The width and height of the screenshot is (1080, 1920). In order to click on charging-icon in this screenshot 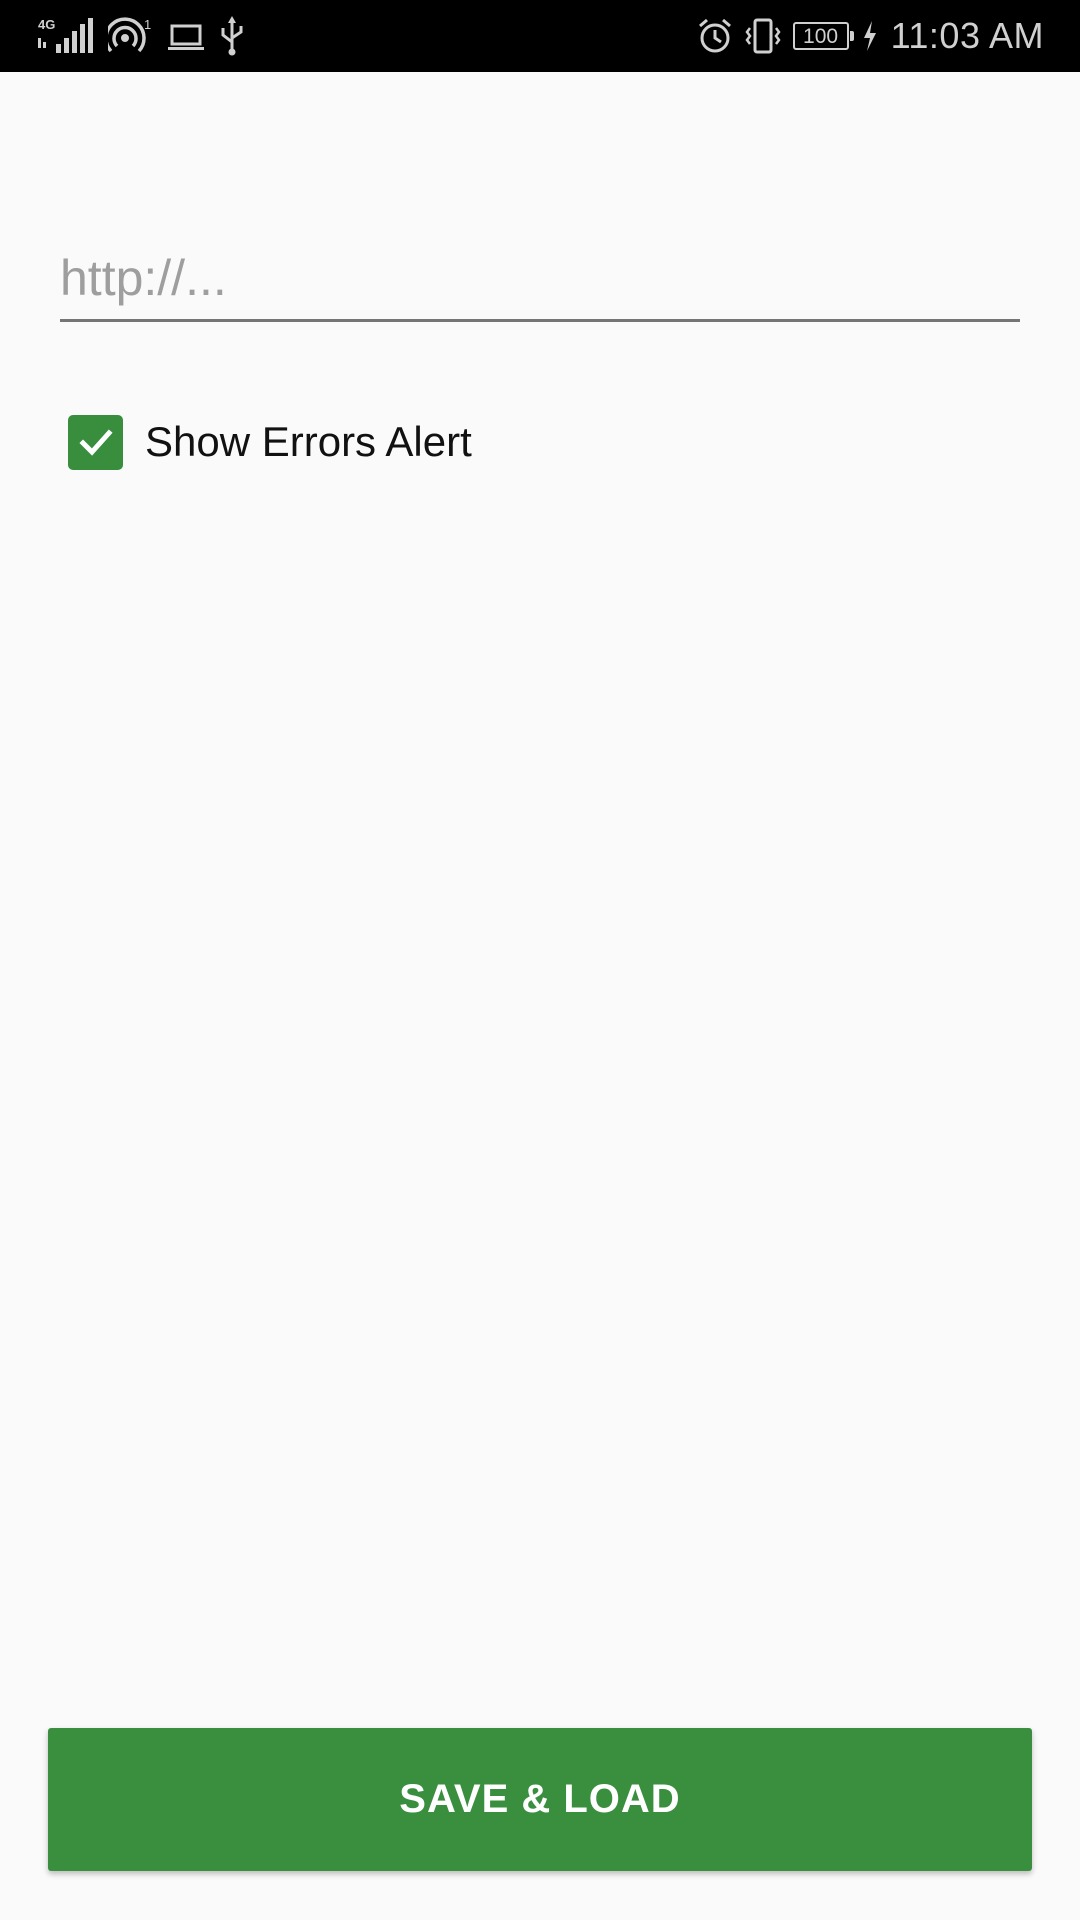, I will do `click(870, 36)`.